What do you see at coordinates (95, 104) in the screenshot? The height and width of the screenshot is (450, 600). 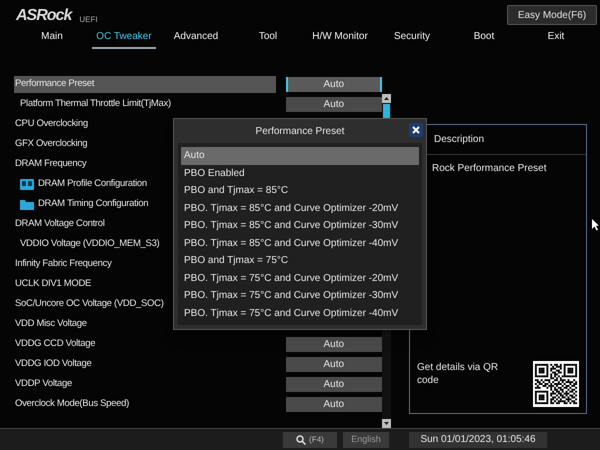 I see `setting-label: Platform Thermal Throttle Limit(TjMax)` at bounding box center [95, 104].